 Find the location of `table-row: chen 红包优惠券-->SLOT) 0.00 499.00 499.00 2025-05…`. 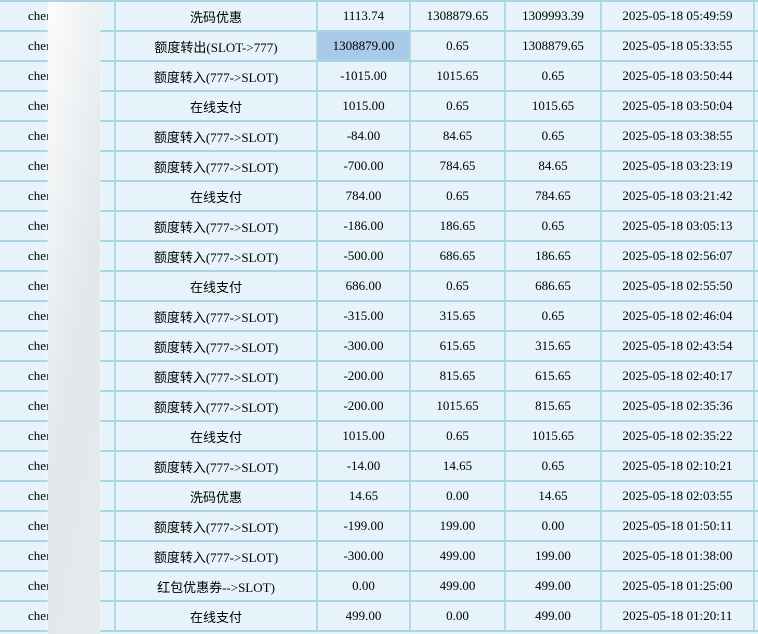

table-row: chen 红包优惠券-->SLOT) 0.00 499.00 499.00 2025-05… is located at coordinates (379, 587).